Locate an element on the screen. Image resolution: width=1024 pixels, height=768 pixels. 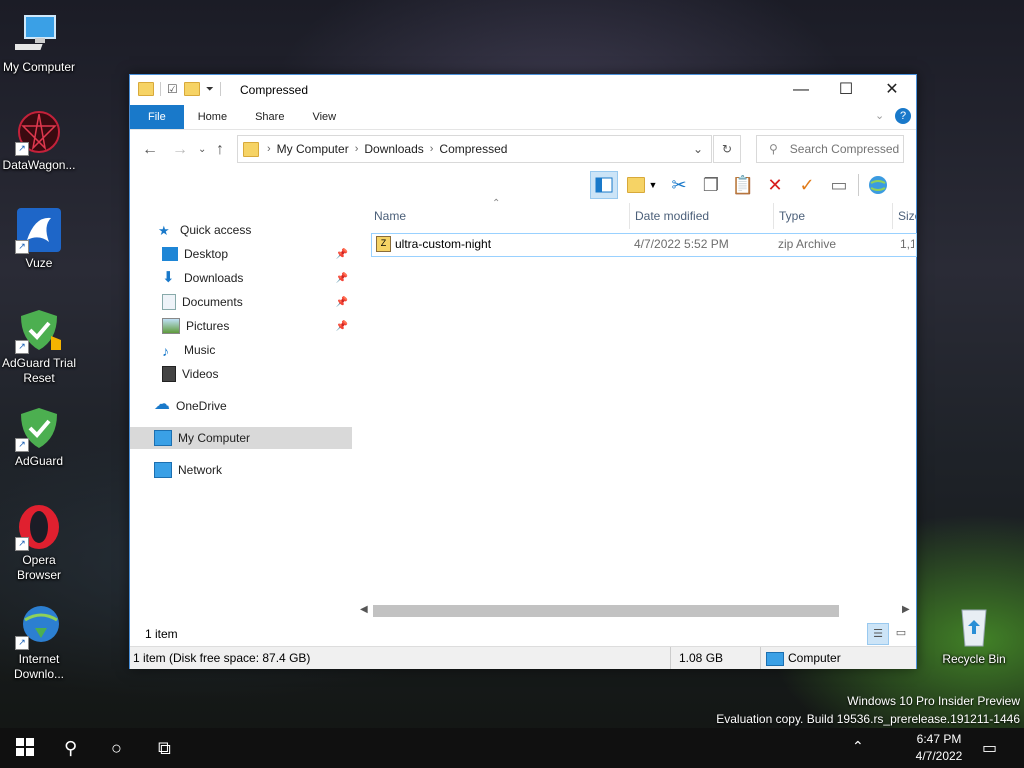
download-arrow-icon: ⬇ is located at coordinates (168, 277).